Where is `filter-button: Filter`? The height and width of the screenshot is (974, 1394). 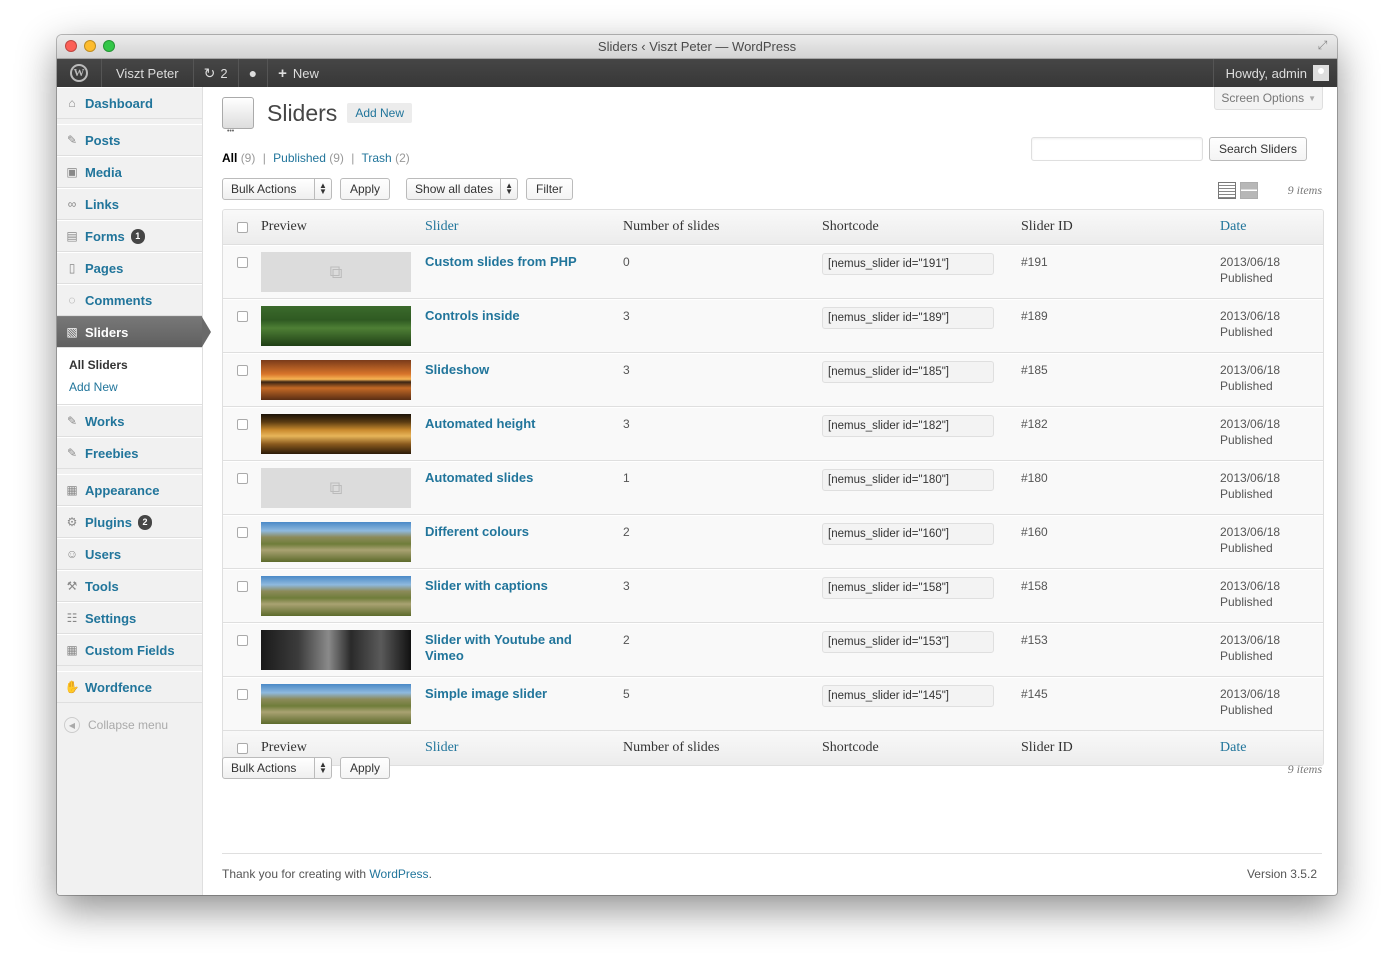 filter-button: Filter is located at coordinates (549, 189).